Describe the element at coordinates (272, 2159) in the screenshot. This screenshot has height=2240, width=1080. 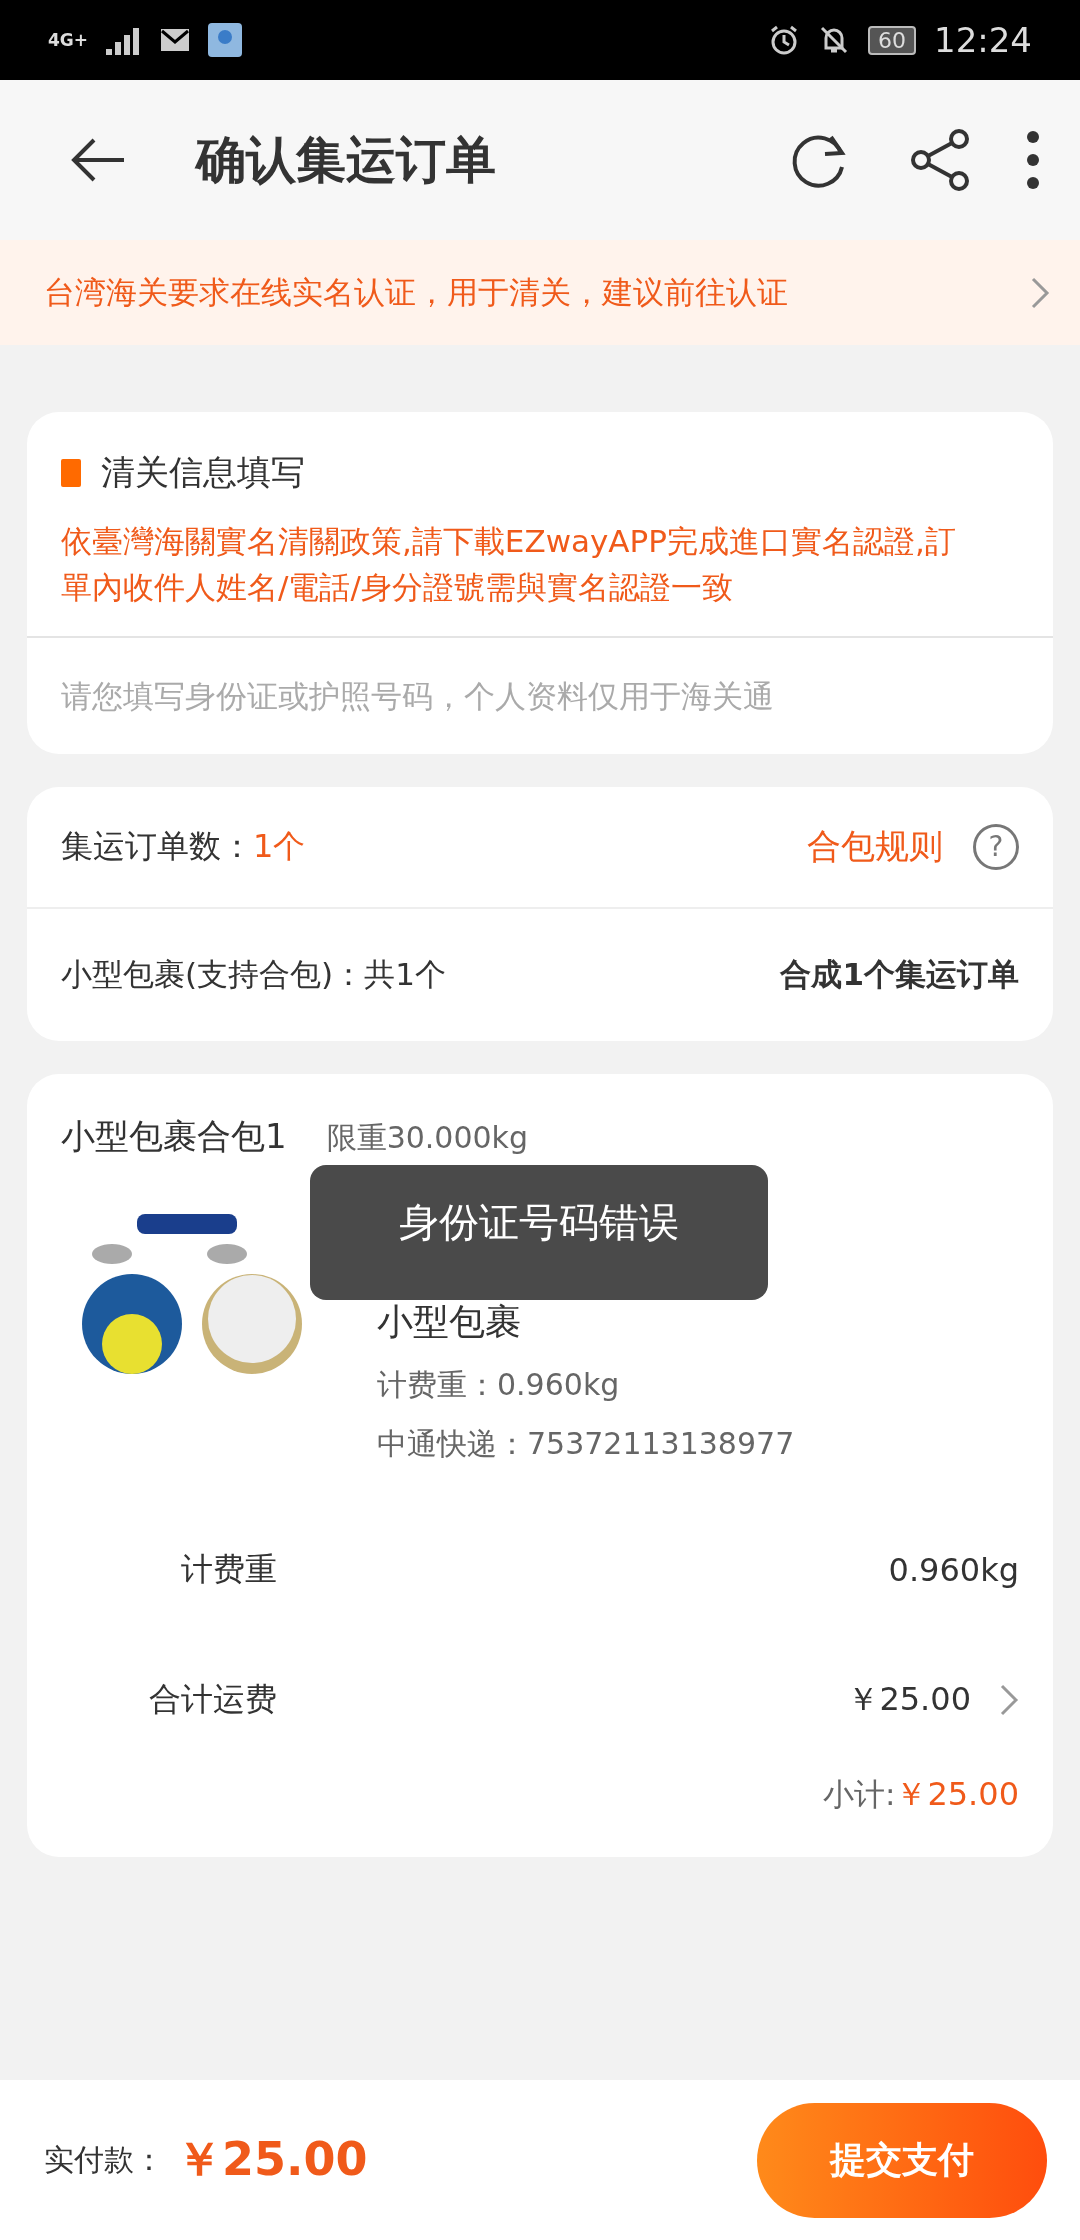
I see `paid-amount: ￥25.00` at that location.